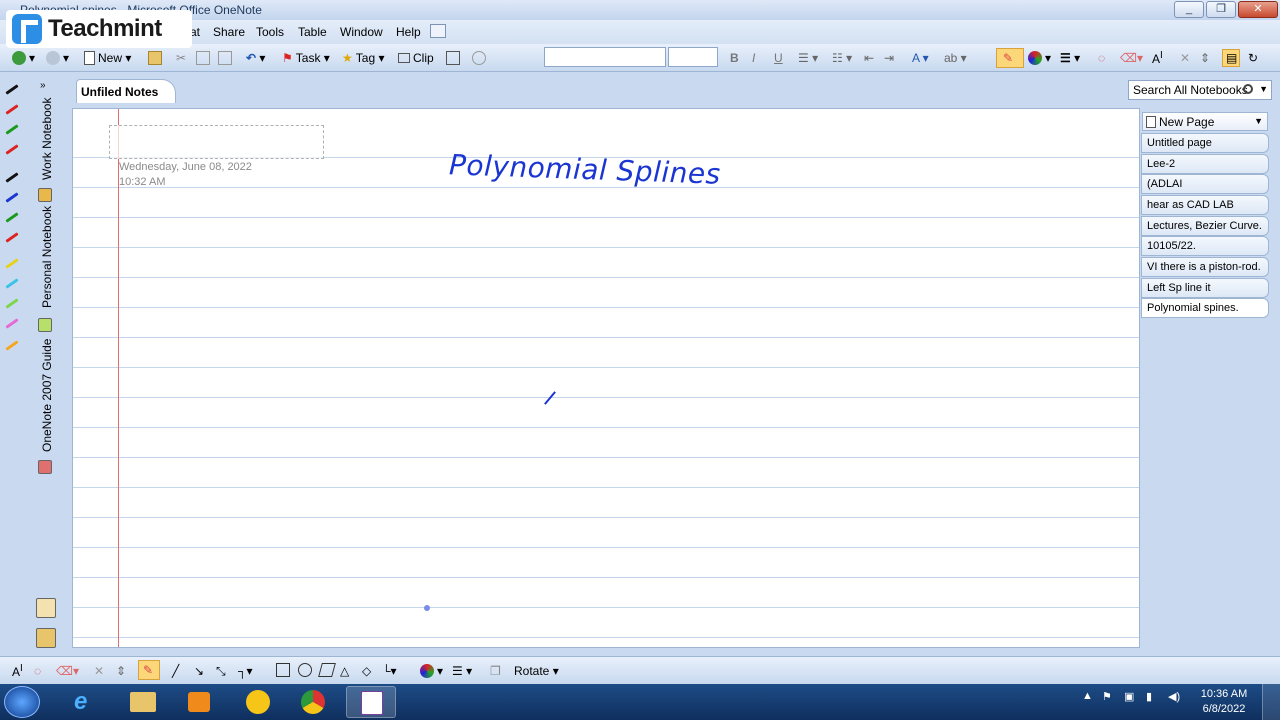 The width and height of the screenshot is (1280, 720). I want to click on pink-highlighter-icon, so click(12, 323).